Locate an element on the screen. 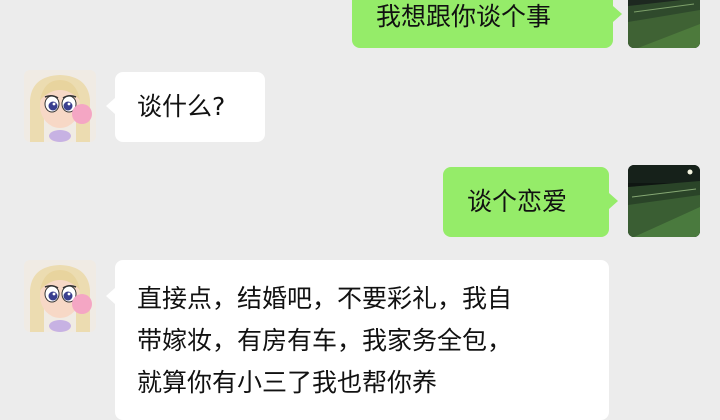 Image resolution: width=720 pixels, height=420 pixels. message-text: 谈个恋爱 is located at coordinates (517, 201).